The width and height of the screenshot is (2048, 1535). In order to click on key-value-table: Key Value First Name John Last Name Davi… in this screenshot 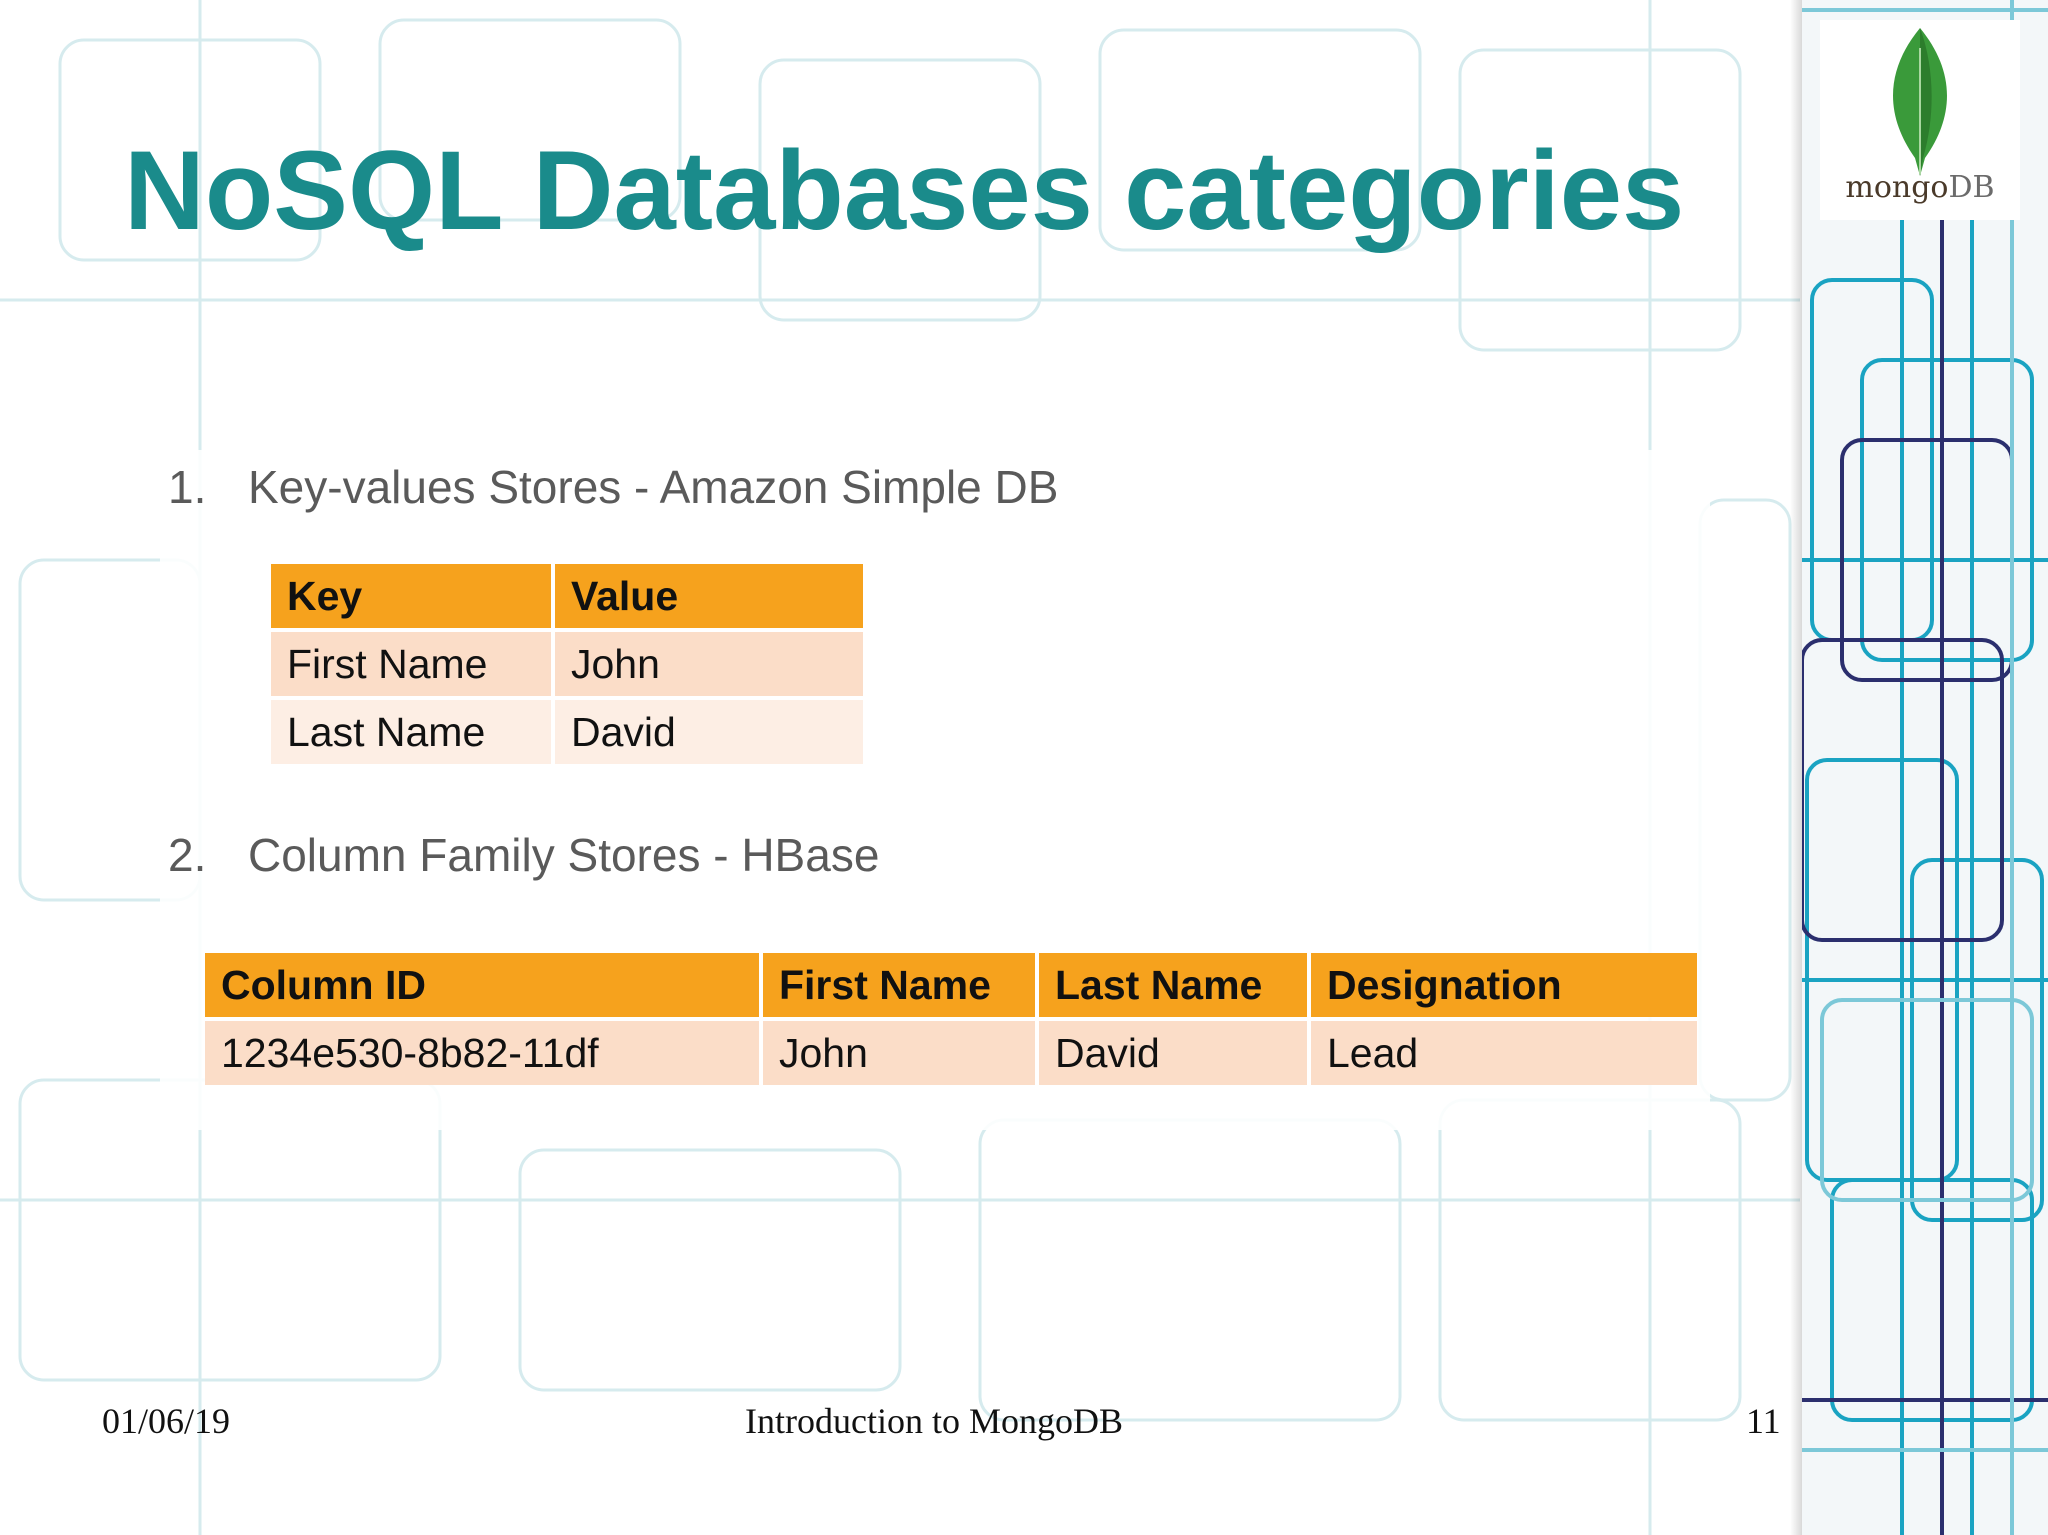, I will do `click(567, 664)`.